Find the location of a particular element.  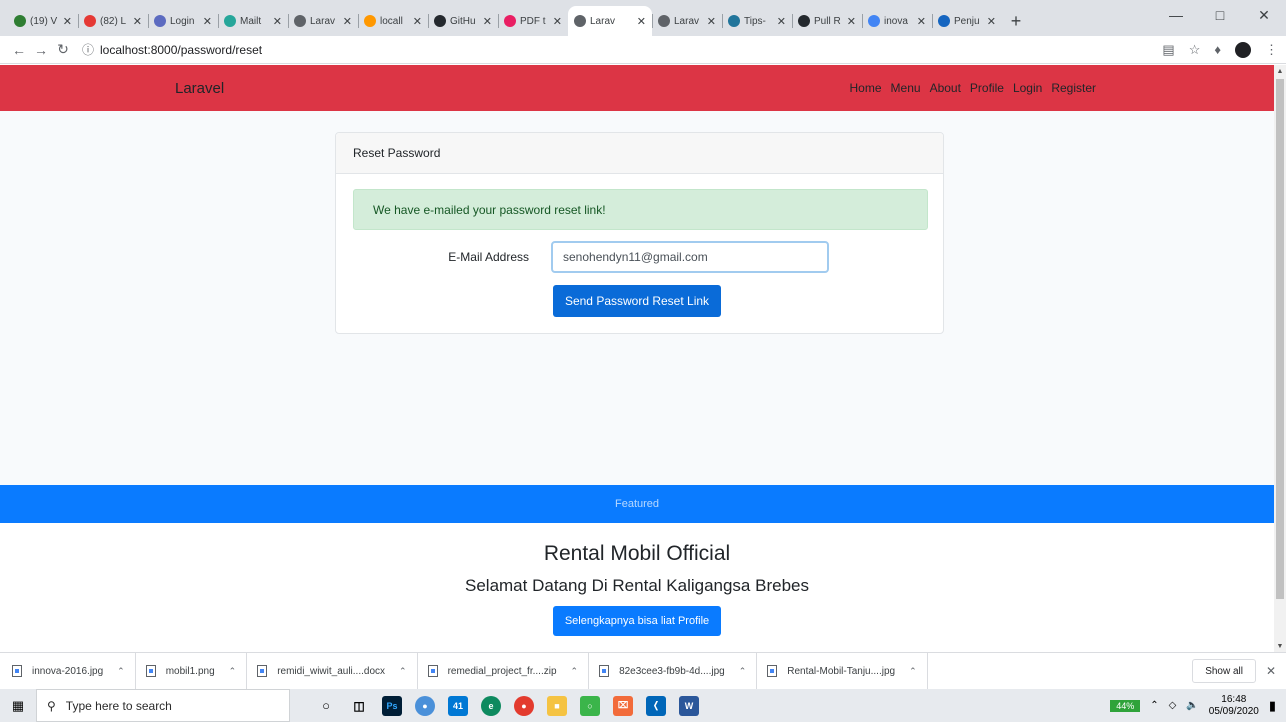

word-icon: W is located at coordinates (689, 705).